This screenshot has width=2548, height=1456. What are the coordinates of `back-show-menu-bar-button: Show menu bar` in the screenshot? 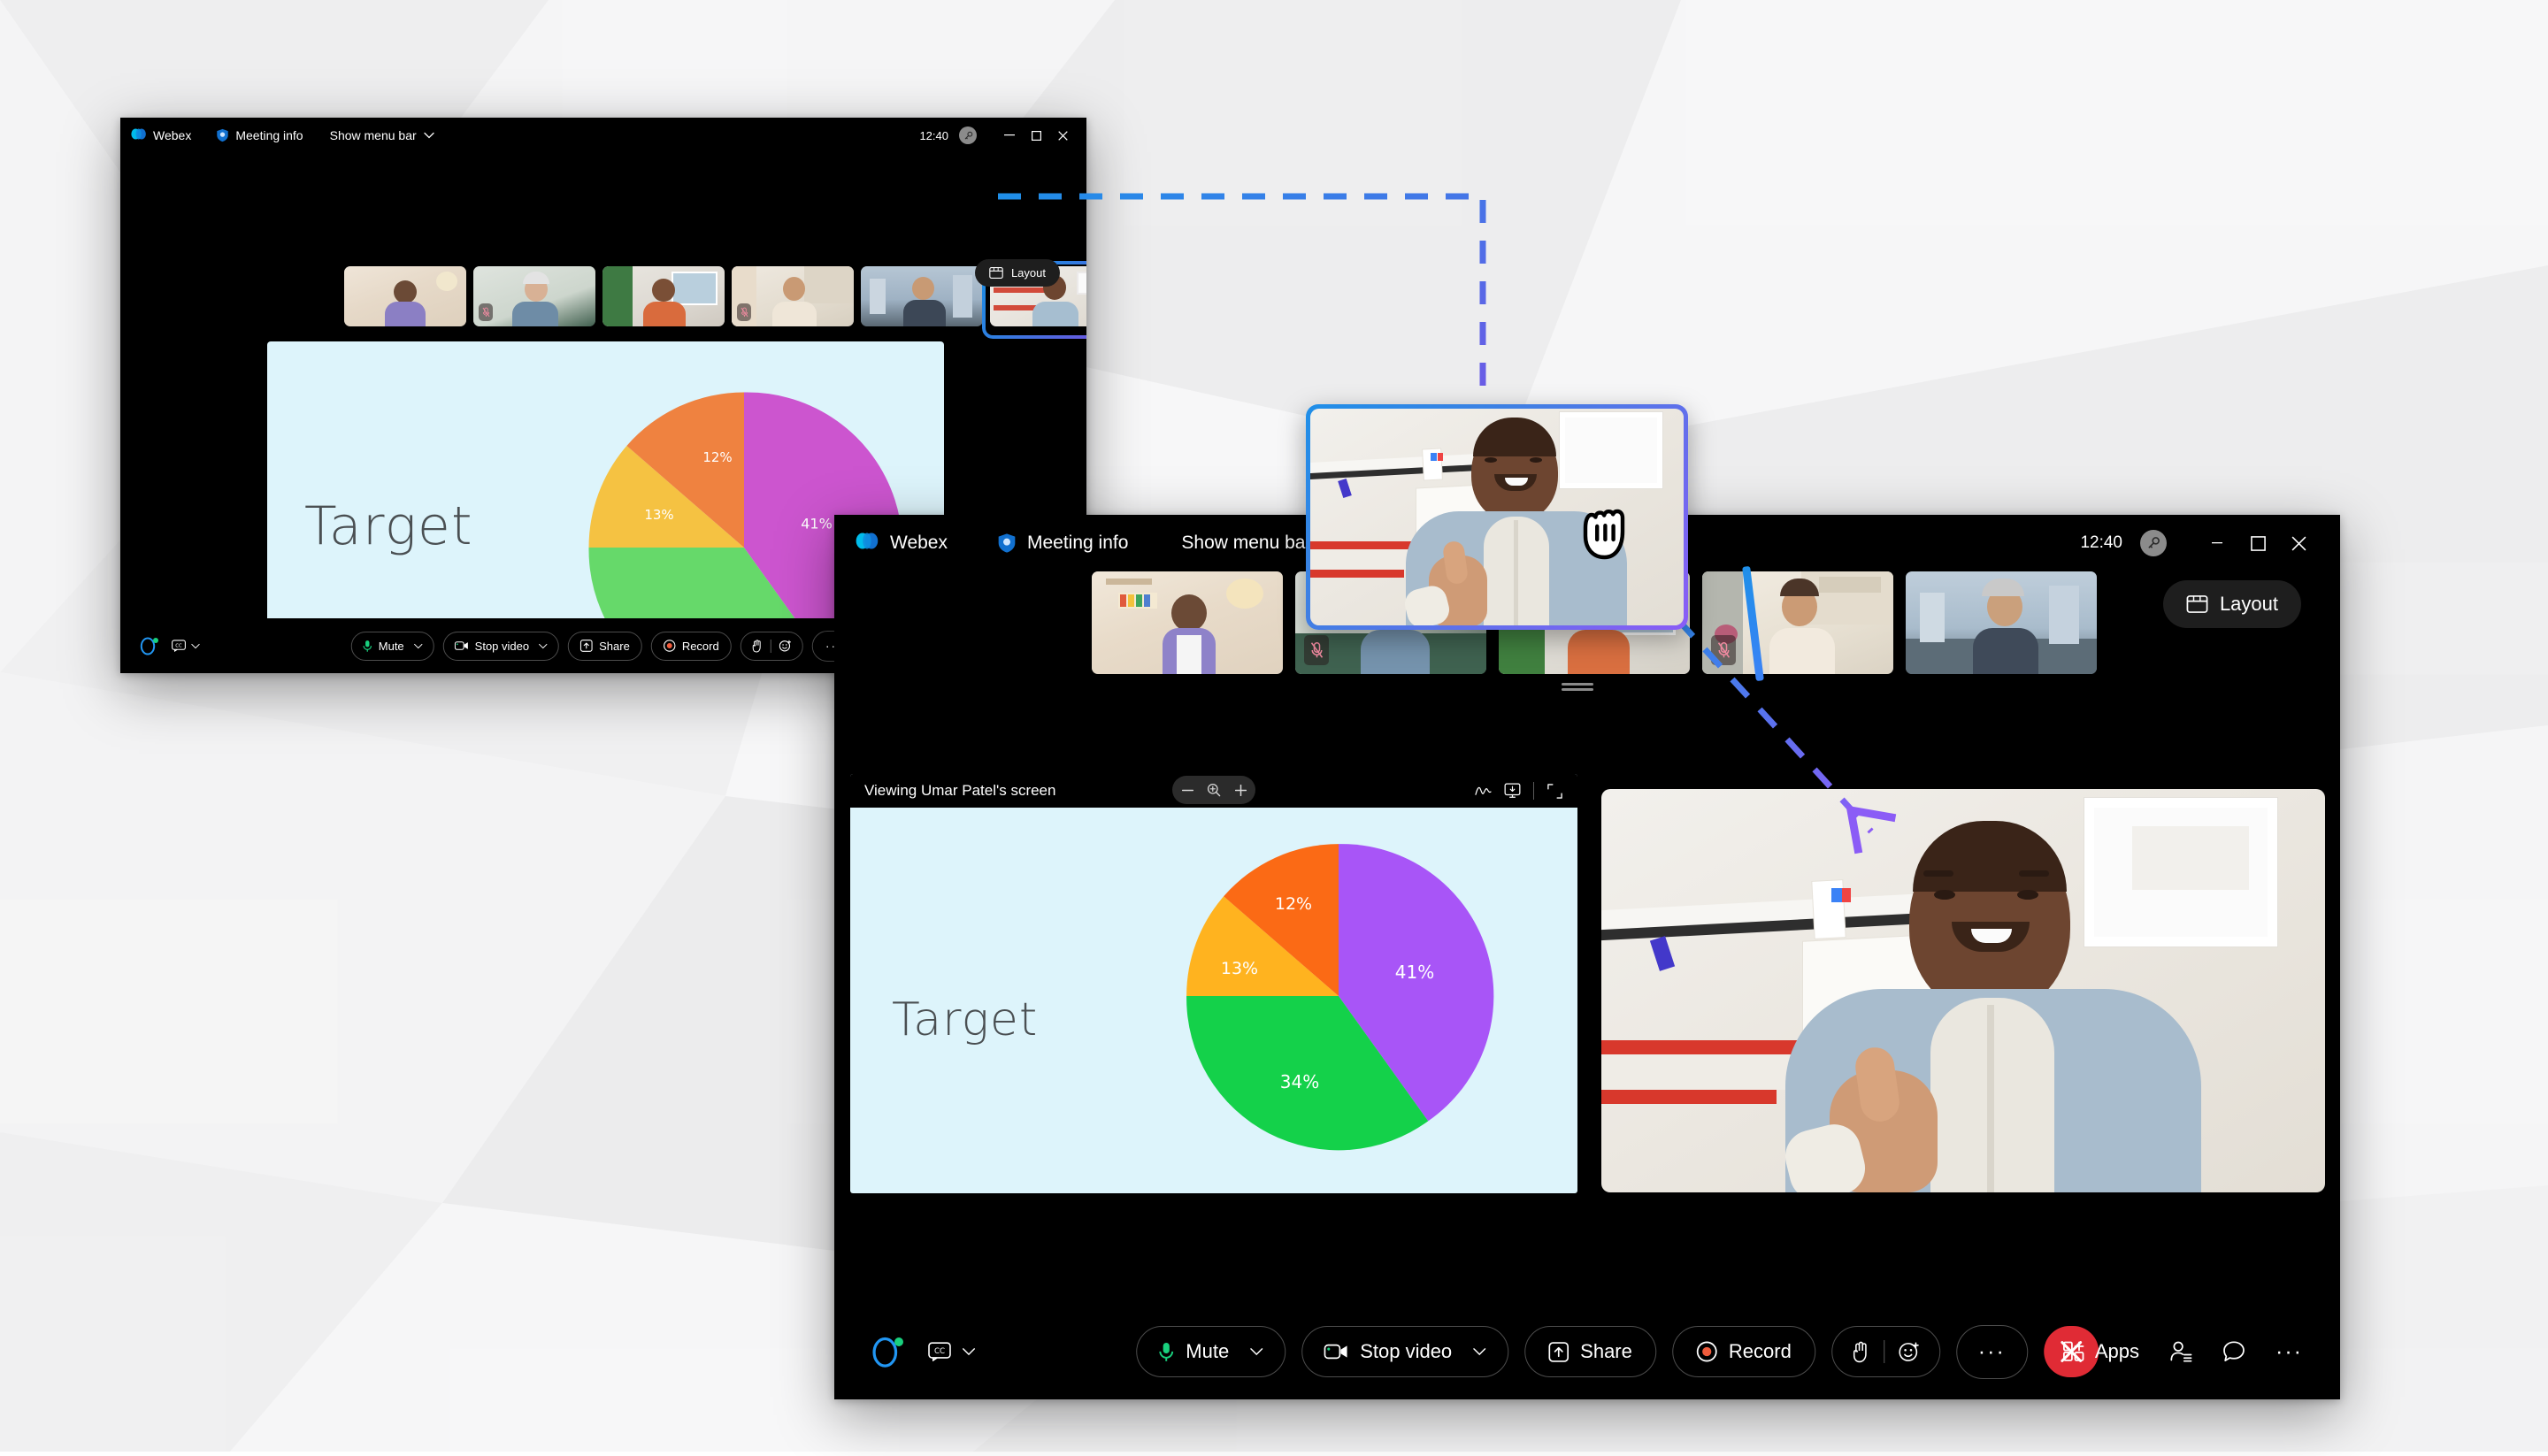 It's located at (382, 135).